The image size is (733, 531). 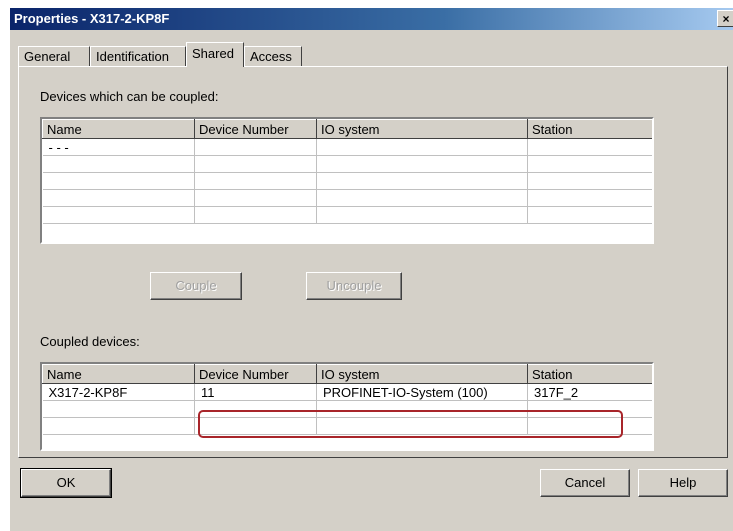 What do you see at coordinates (585, 483) in the screenshot?
I see `cancel-button: Cancel` at bounding box center [585, 483].